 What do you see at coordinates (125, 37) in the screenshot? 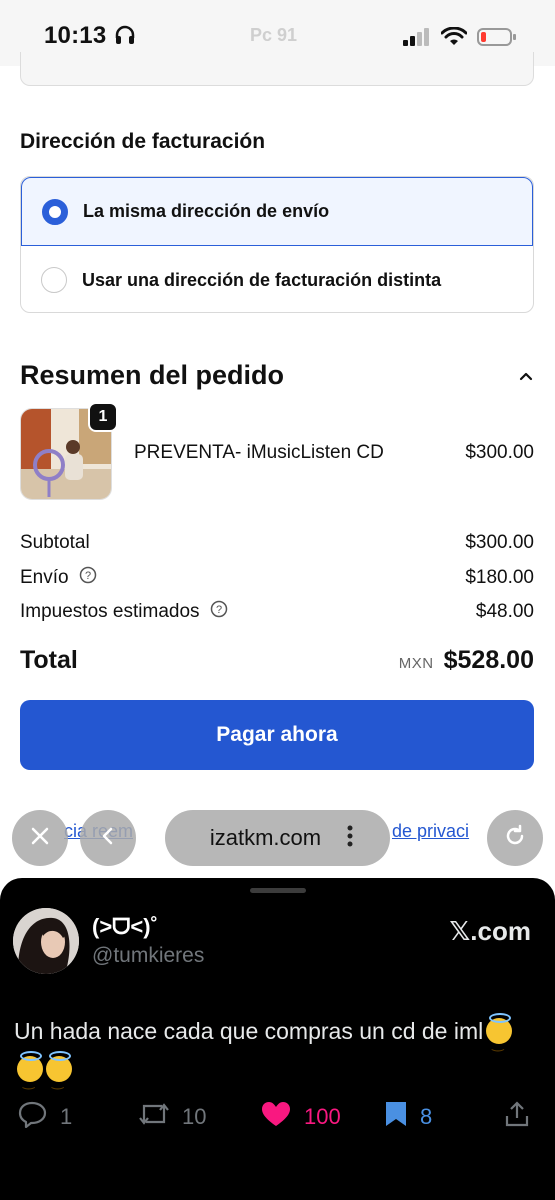
I see `headphones-icon` at bounding box center [125, 37].